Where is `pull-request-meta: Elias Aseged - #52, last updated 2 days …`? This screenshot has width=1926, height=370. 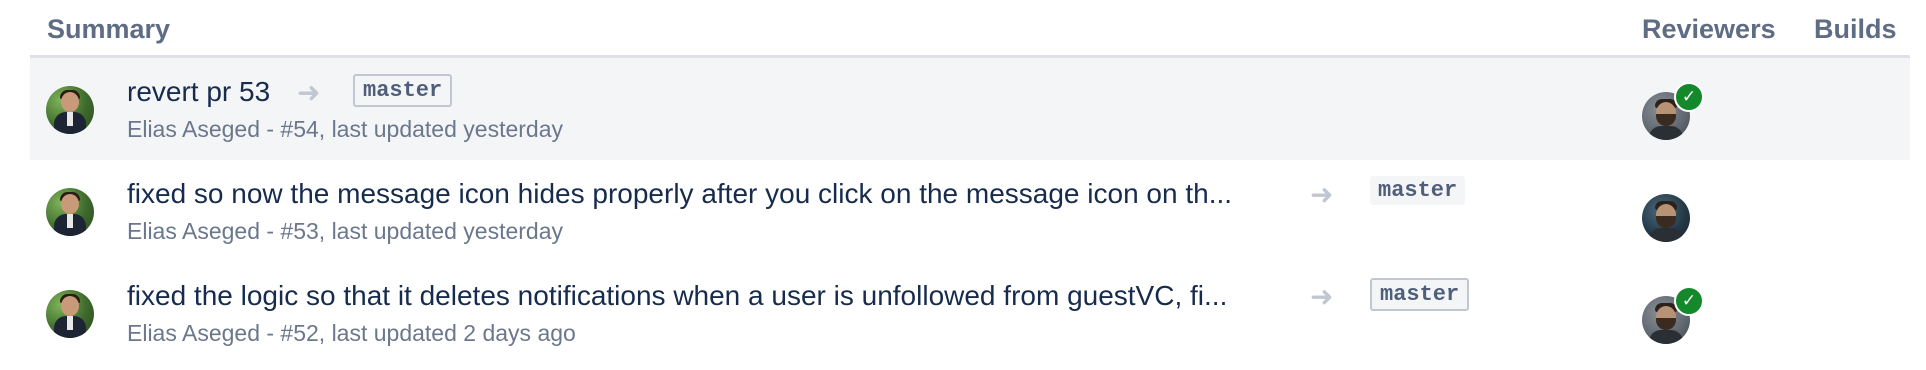 pull-request-meta: Elias Aseged - #52, last updated 2 days … is located at coordinates (351, 333).